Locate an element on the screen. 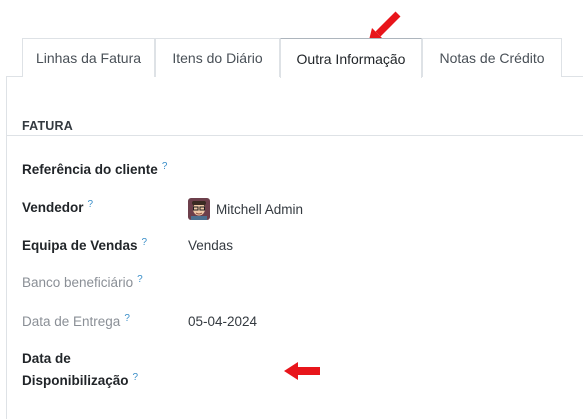 The image size is (583, 419). tab-credit-notes: Notas de Crédito is located at coordinates (492, 57).